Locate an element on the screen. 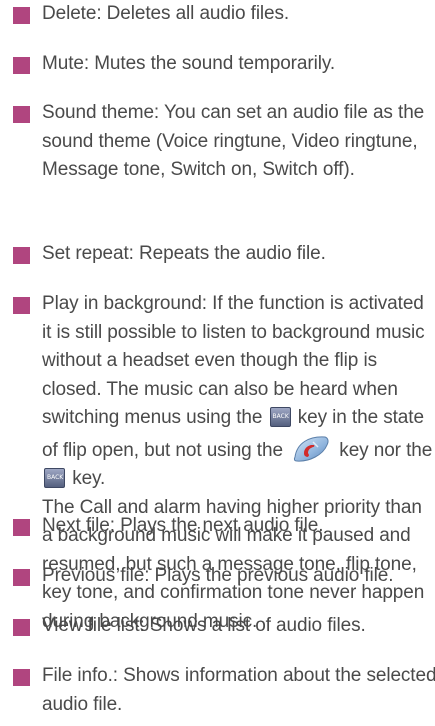 The image size is (435, 726). item-text: Next file: Plays the next audio file. is located at coordinates (183, 525).